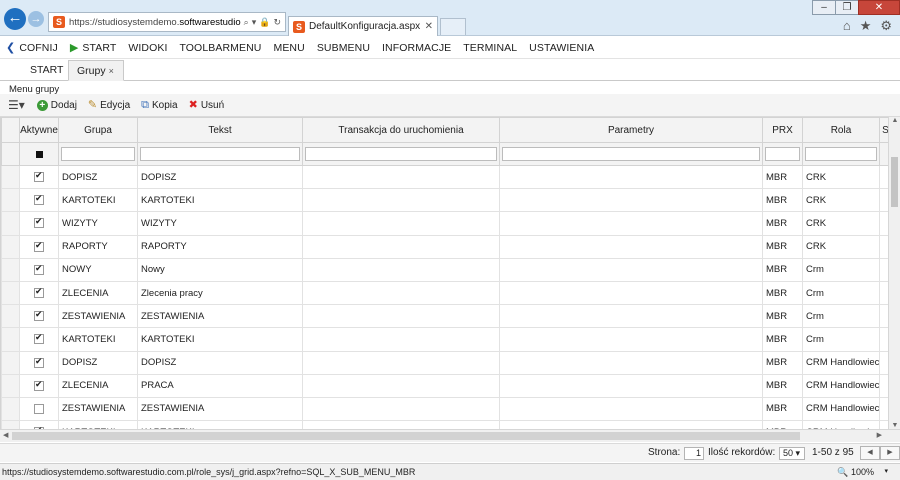 This screenshot has height=480, width=900. I want to click on table-row: KARTOTEKIKARTOTEKI MBRCRM Handlowiec, so click(444, 424).